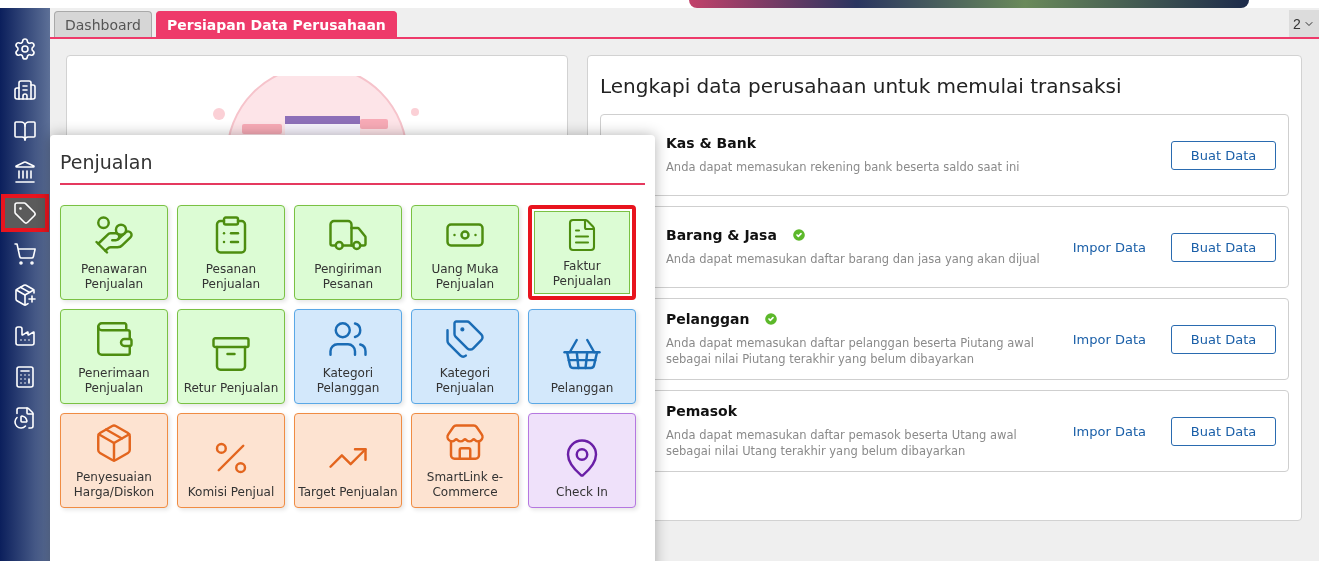 The width and height of the screenshot is (1319, 561). What do you see at coordinates (25, 254) in the screenshot?
I see `cart-icon` at bounding box center [25, 254].